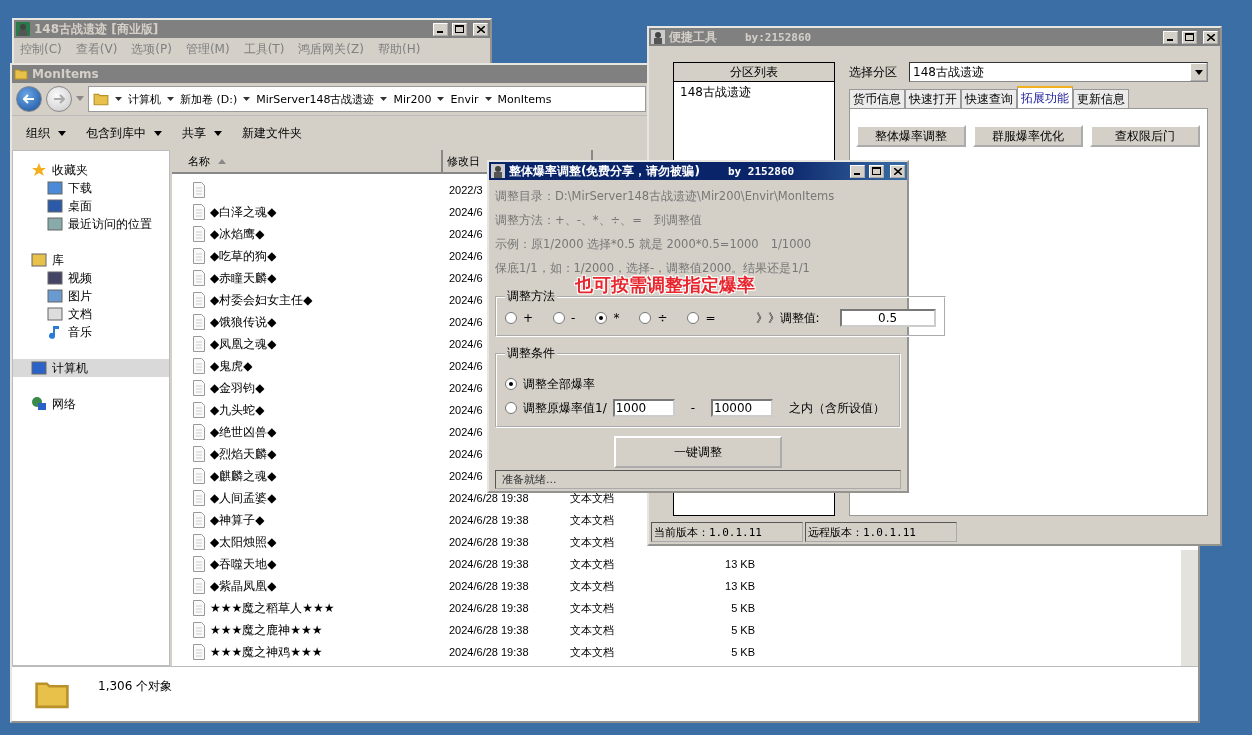 The image size is (1252, 735). Describe the element at coordinates (524, 99) in the screenshot. I see `breadcrumb: MonItems` at that location.